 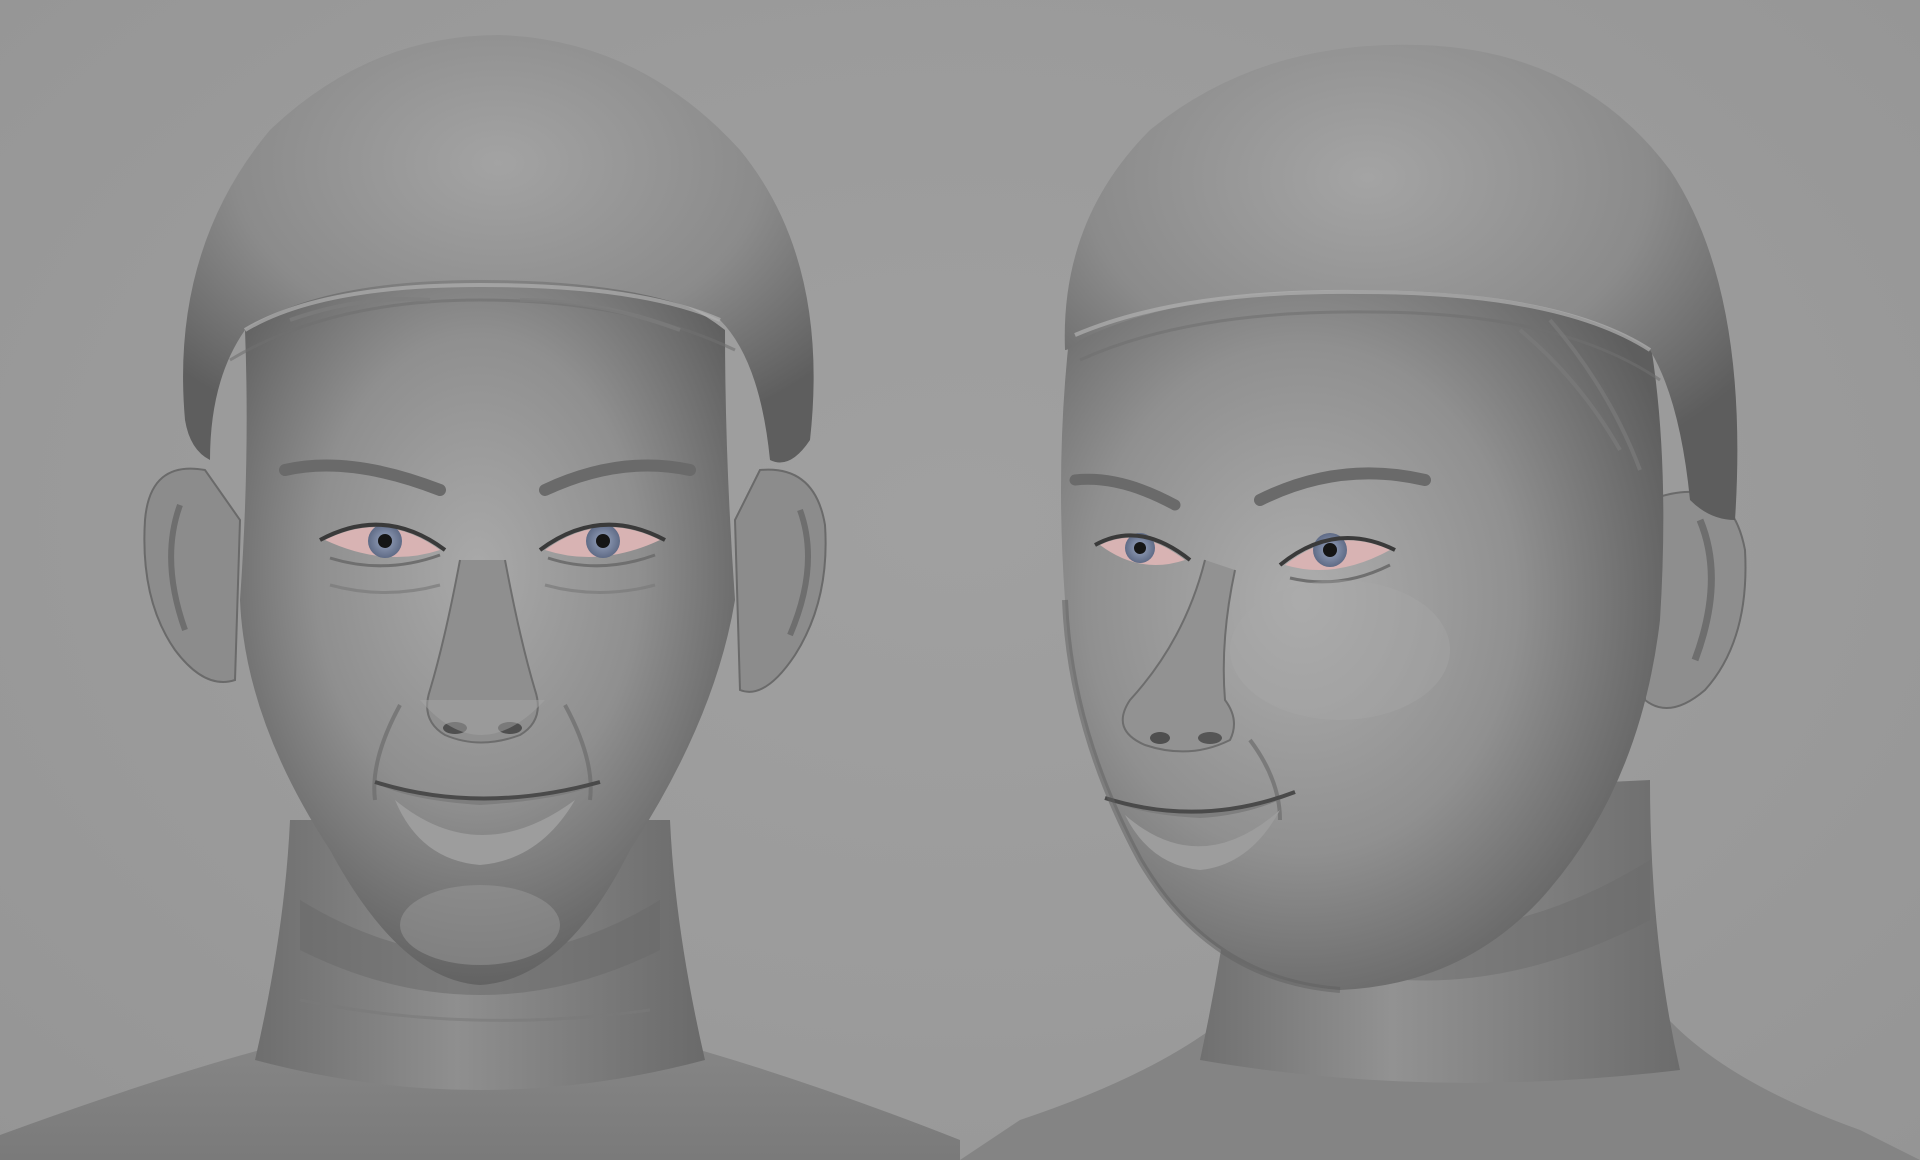 What do you see at coordinates (780, 580) in the screenshot?
I see `front-right-ear` at bounding box center [780, 580].